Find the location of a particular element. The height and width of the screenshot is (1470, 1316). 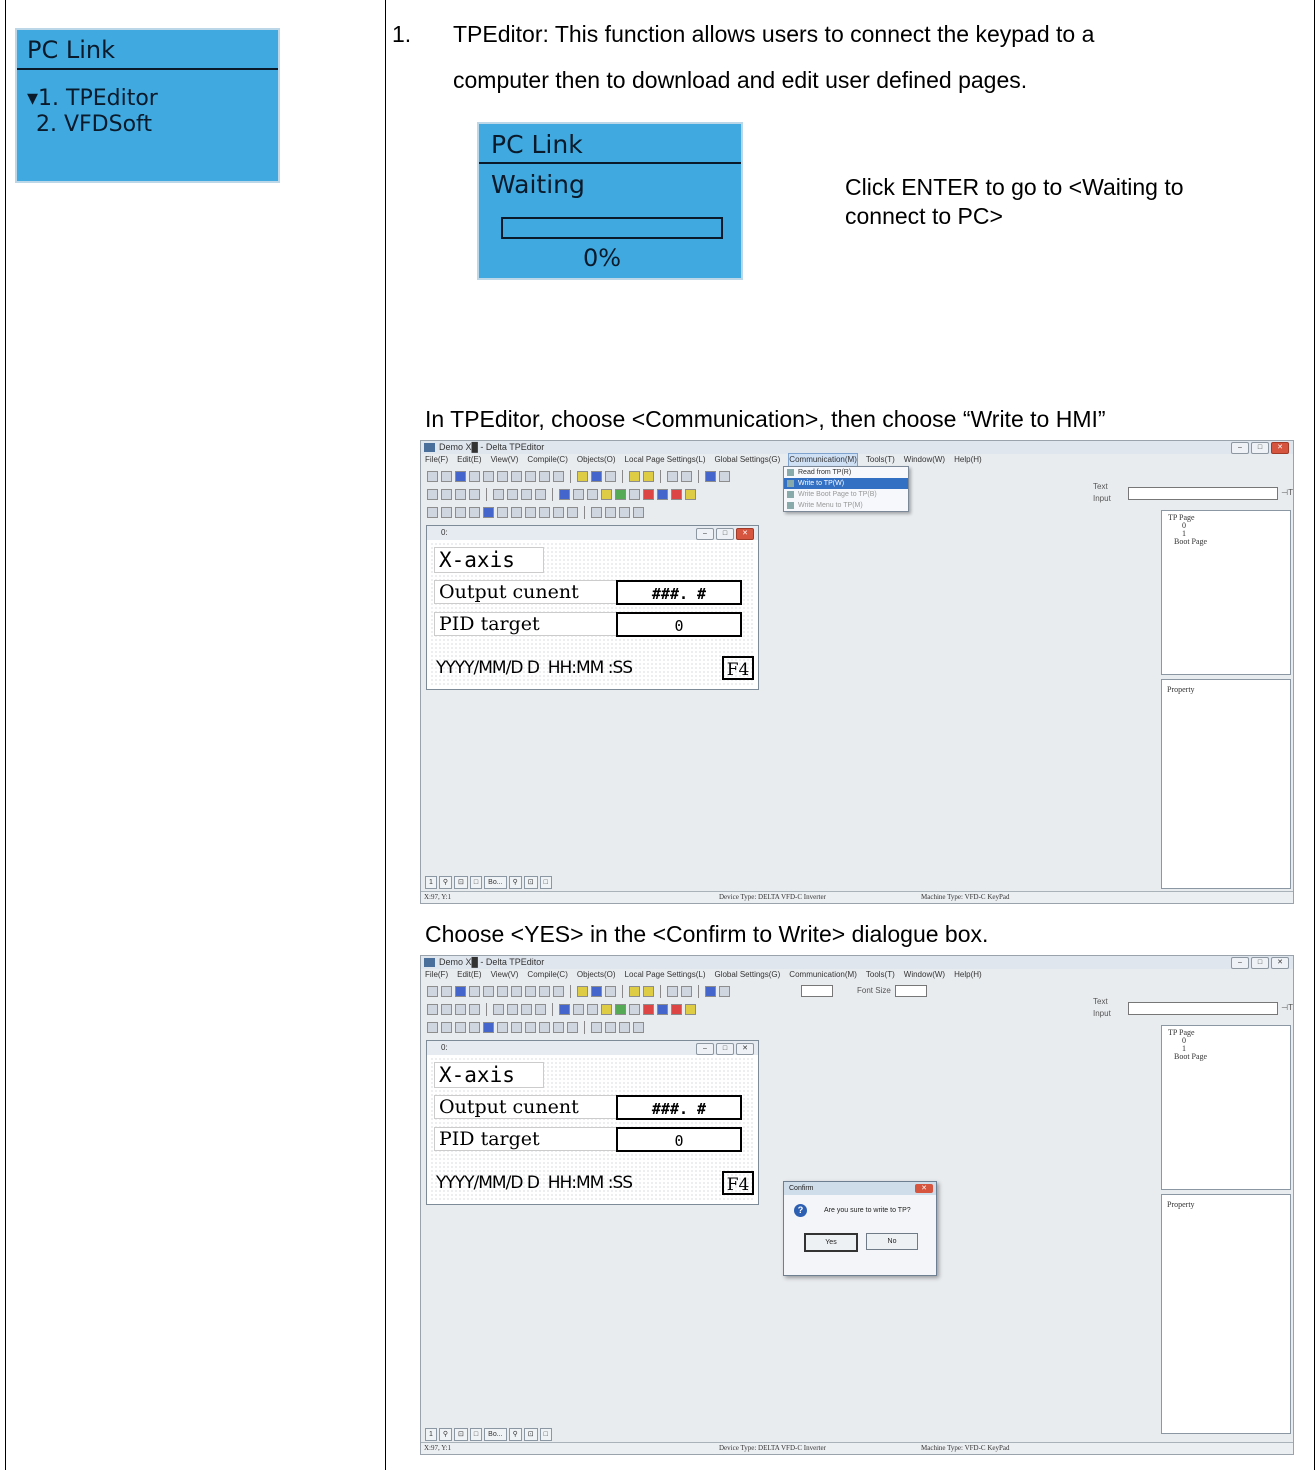

circle-icon is located at coordinates (474, 1027).